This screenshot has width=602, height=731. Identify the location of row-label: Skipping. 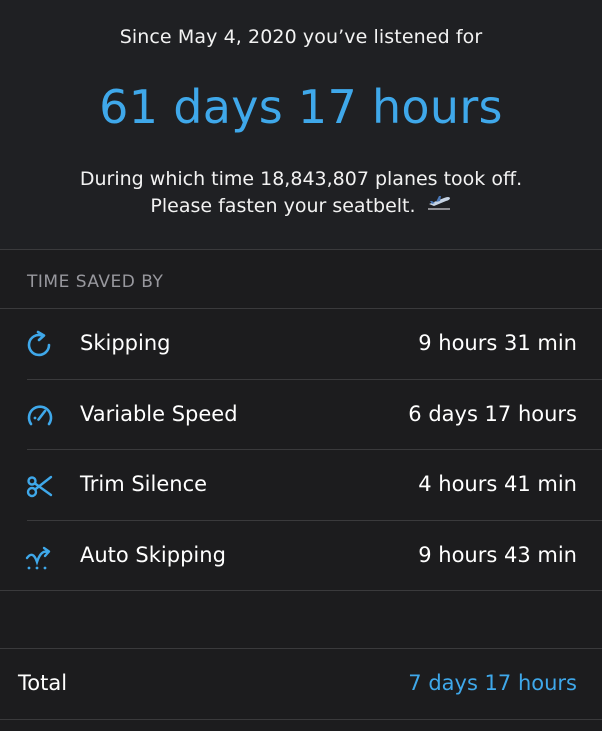
(125, 343).